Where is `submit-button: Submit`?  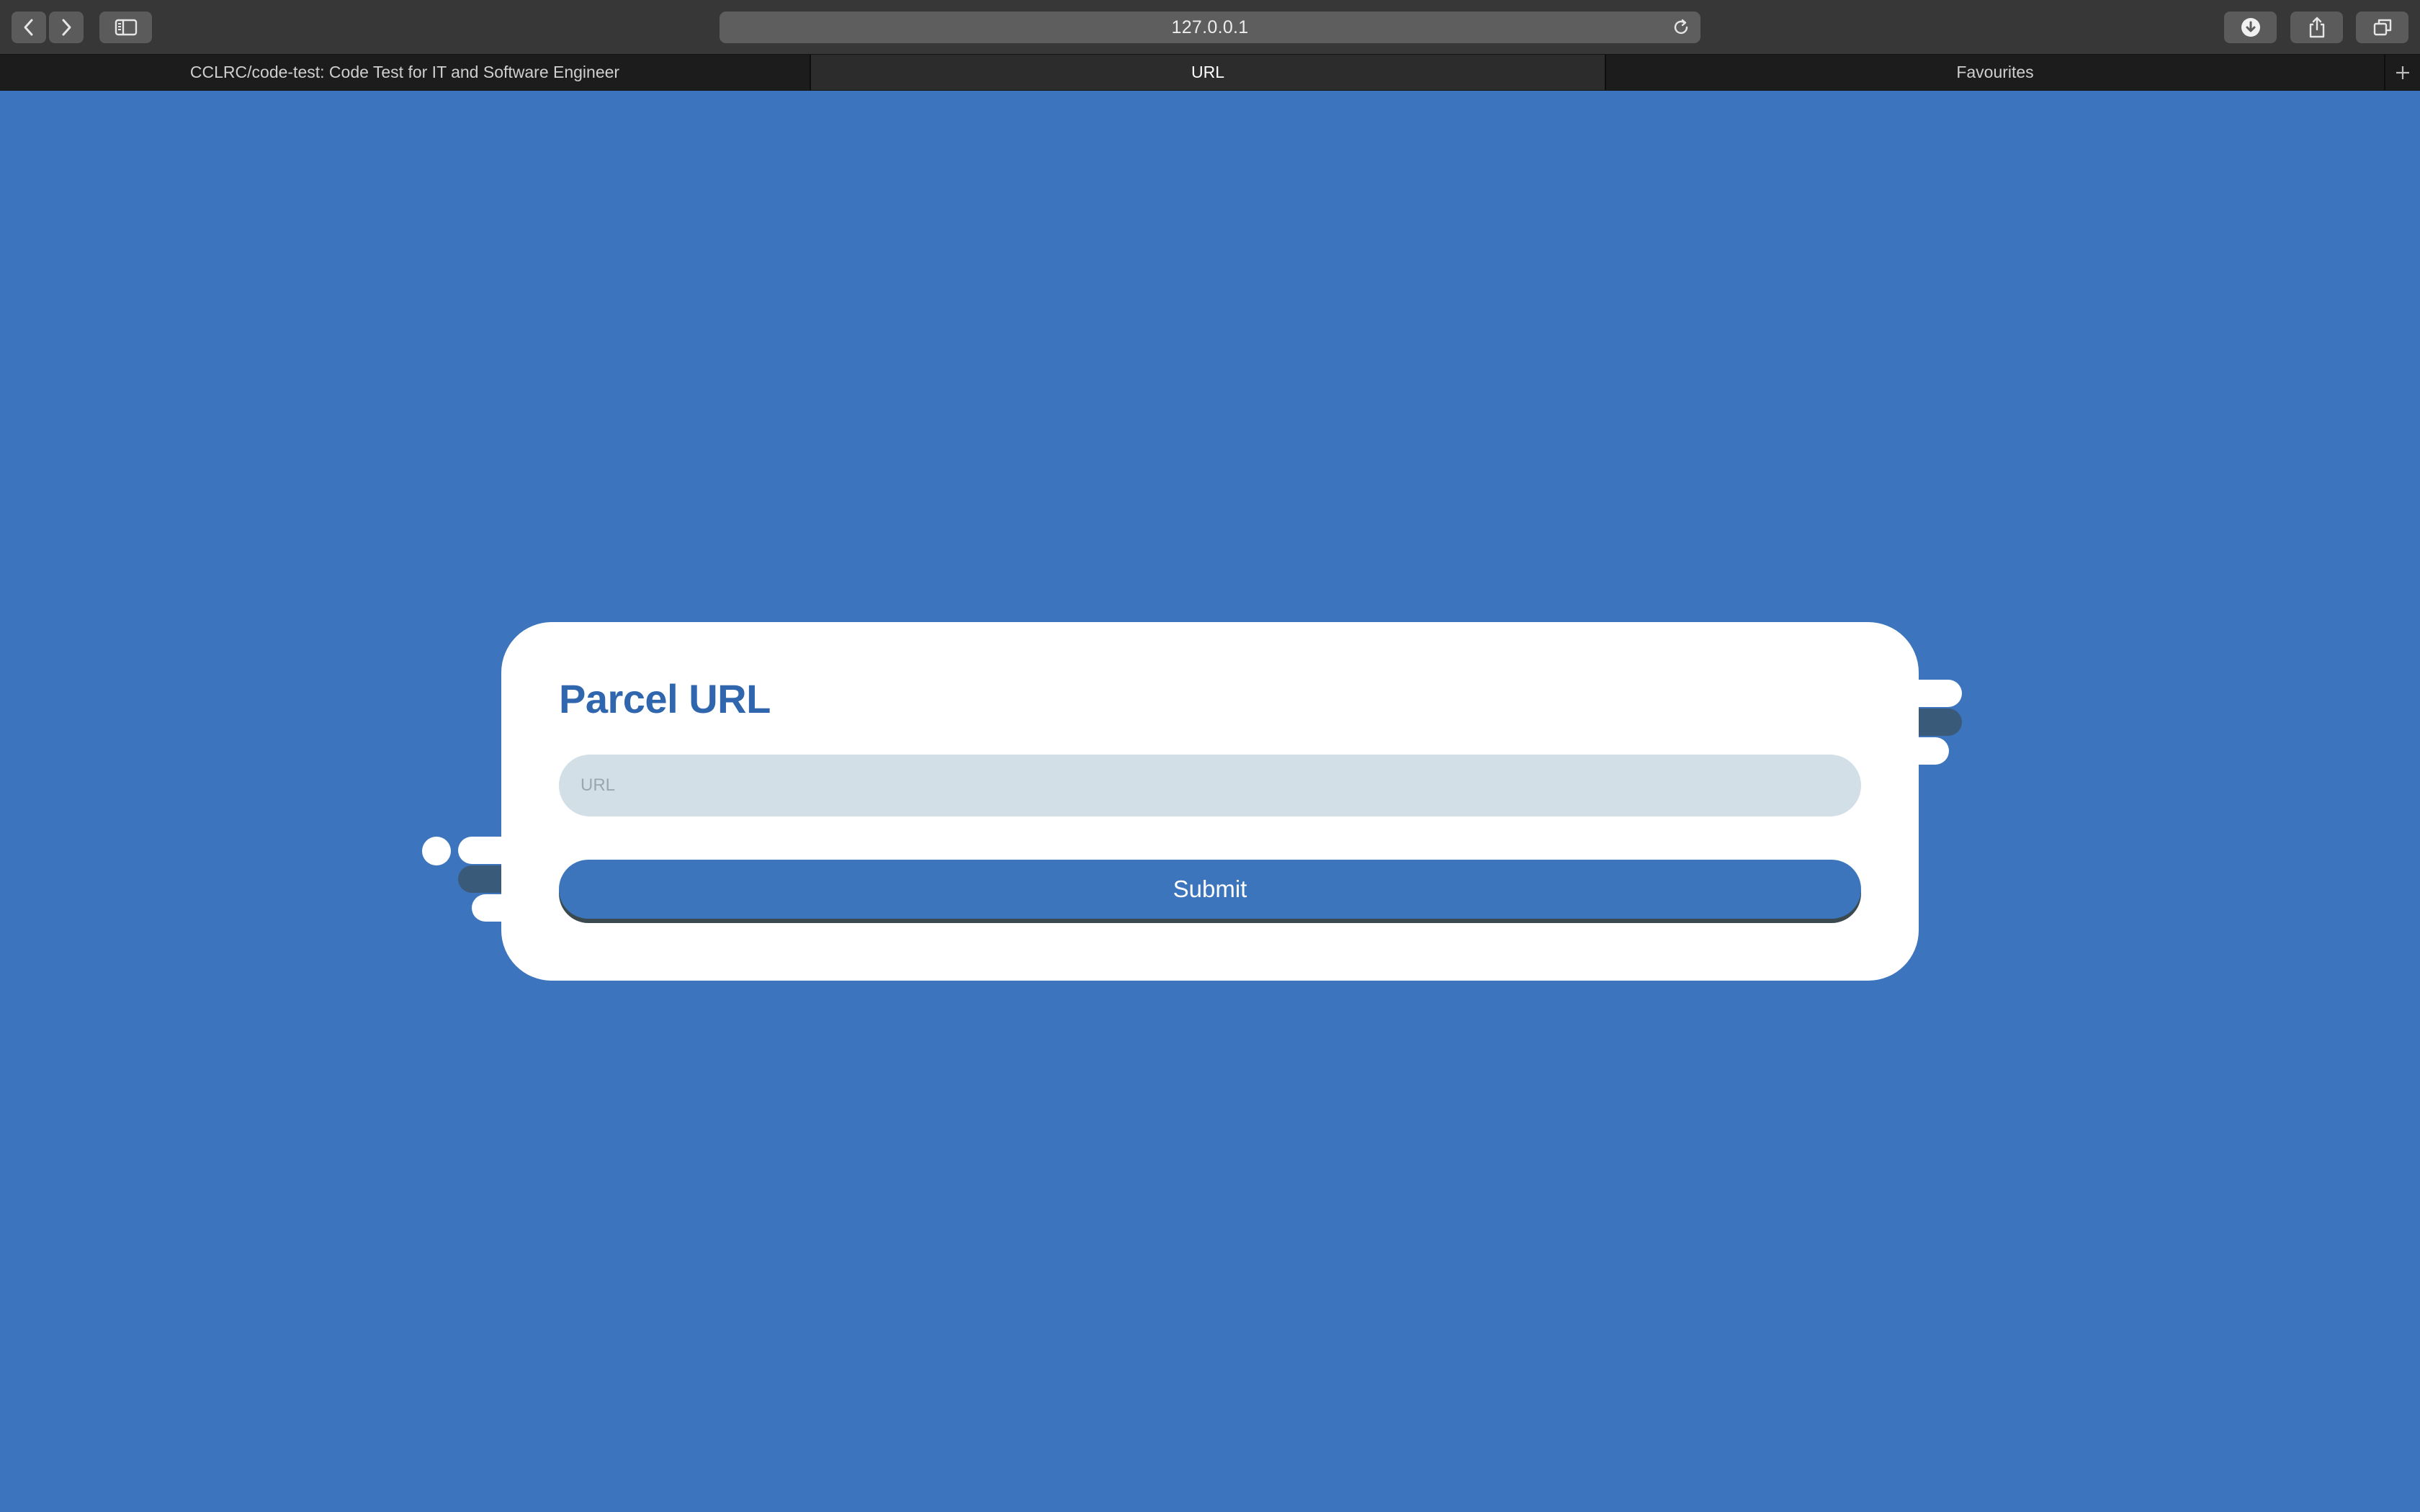 submit-button: Submit is located at coordinates (1210, 889).